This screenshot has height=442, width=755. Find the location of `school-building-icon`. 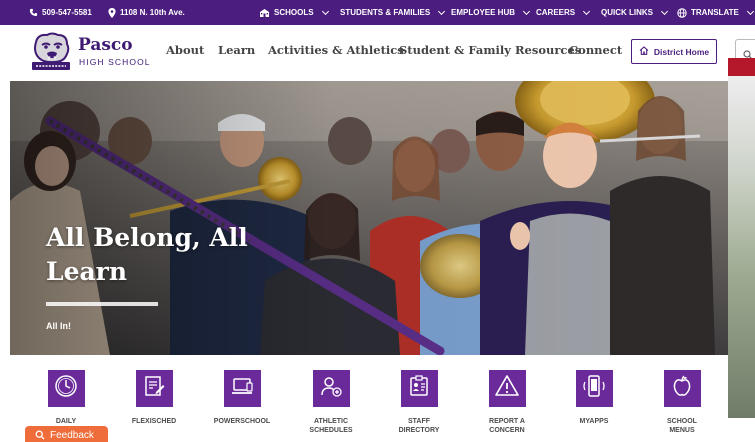

school-building-icon is located at coordinates (264, 12).